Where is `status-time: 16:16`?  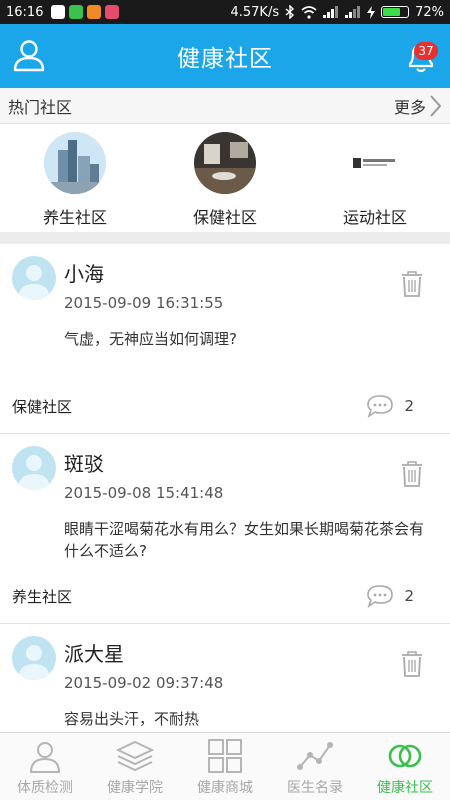
status-time: 16:16 is located at coordinates (25, 12).